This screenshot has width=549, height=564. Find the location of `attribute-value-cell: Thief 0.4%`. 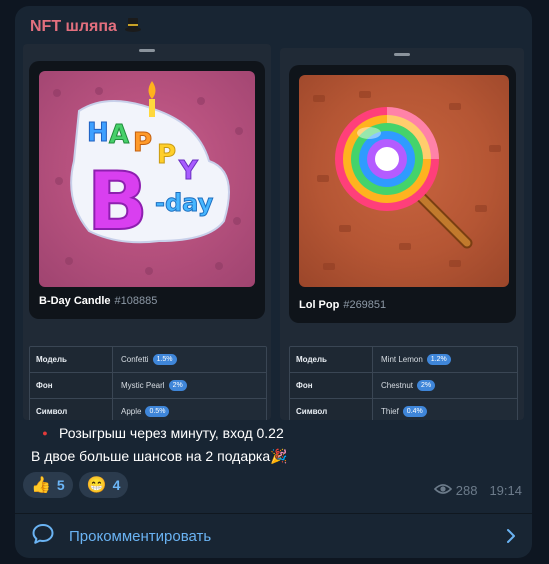

attribute-value-cell: Thief 0.4% is located at coordinates (445, 409).